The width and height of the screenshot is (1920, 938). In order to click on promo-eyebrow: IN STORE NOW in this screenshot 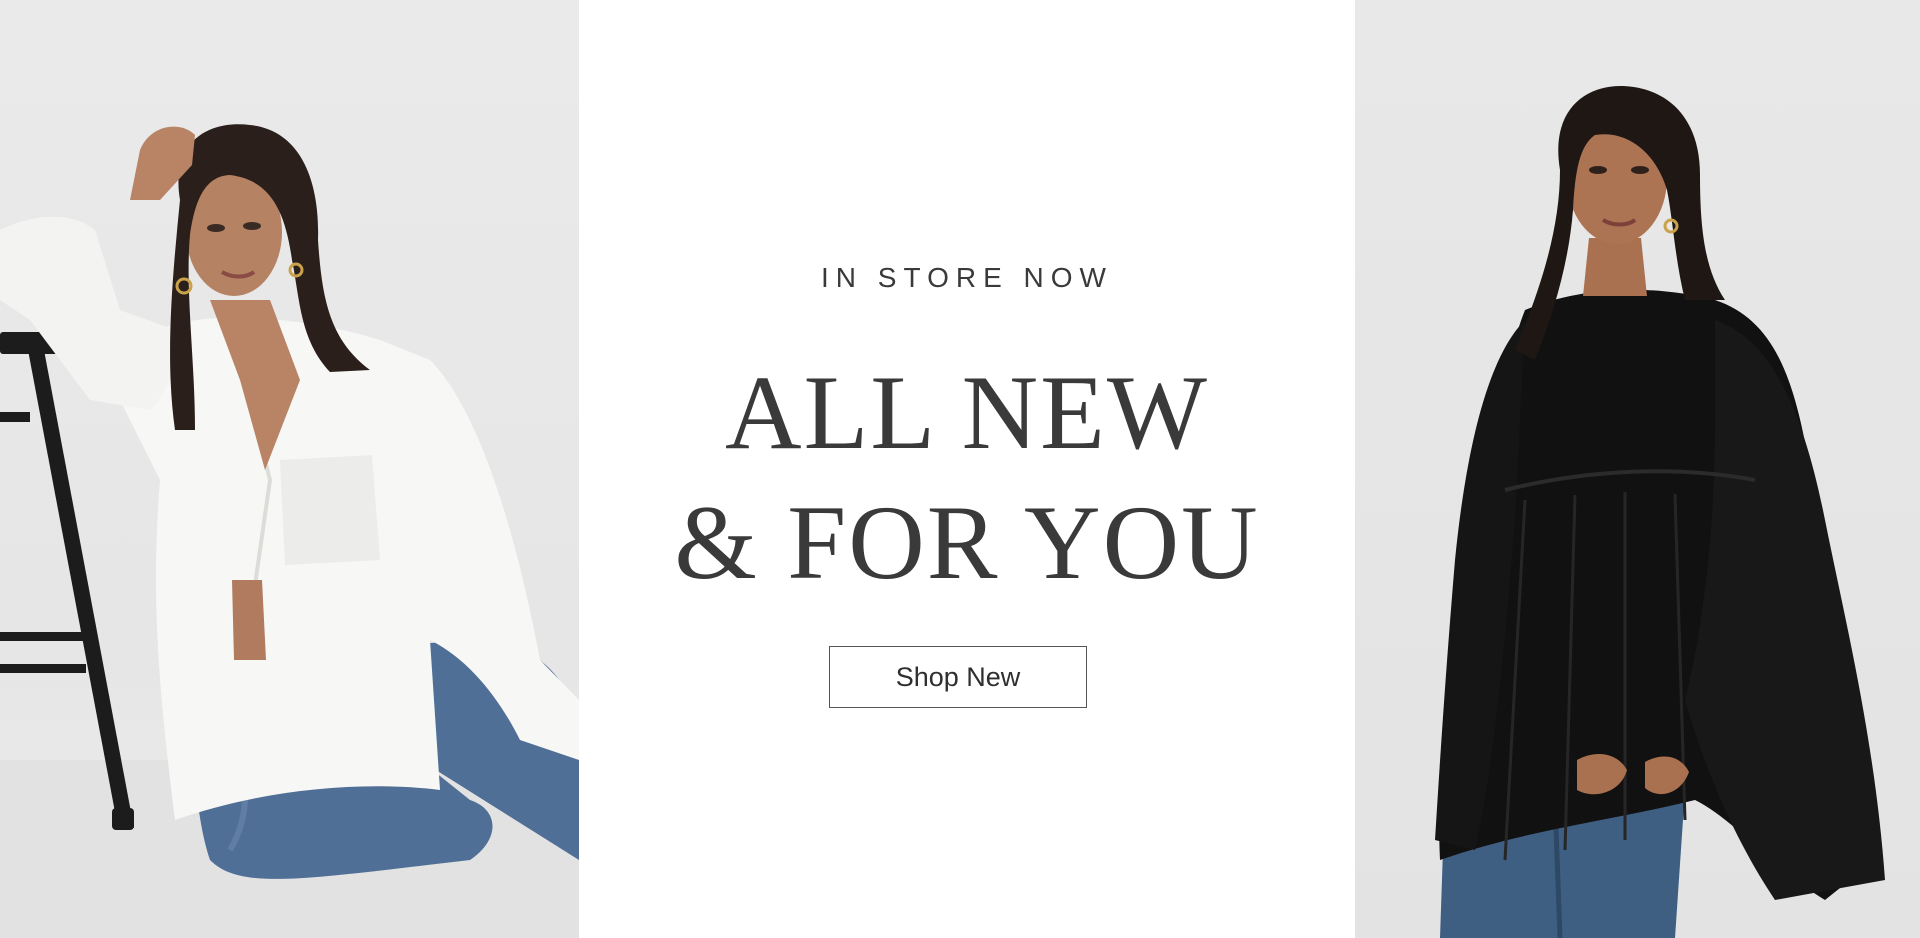, I will do `click(967, 277)`.